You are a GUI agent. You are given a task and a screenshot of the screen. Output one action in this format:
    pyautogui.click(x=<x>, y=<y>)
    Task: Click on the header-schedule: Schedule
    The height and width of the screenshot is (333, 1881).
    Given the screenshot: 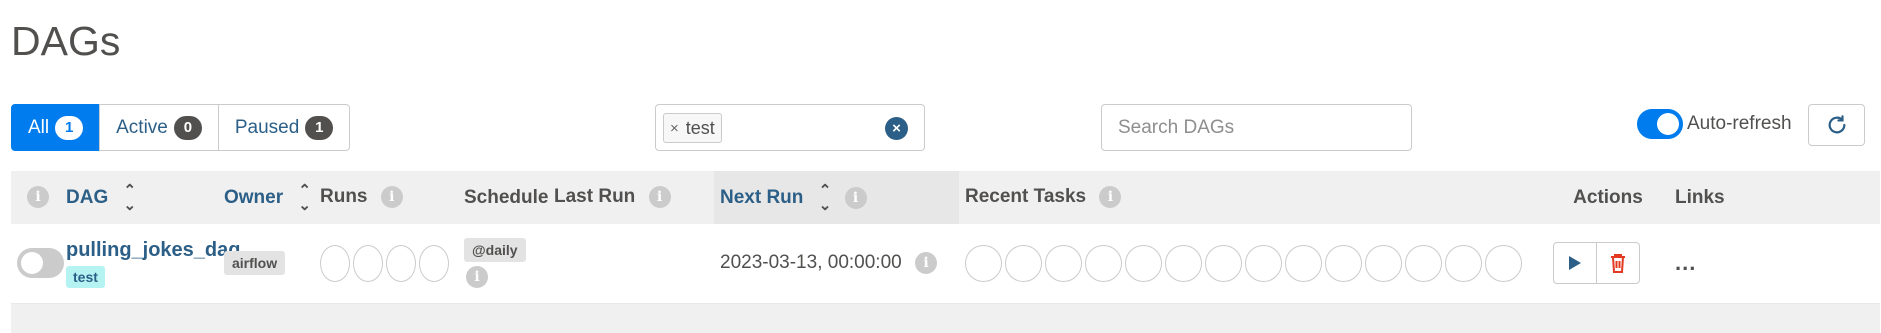 What is the action you would take?
    pyautogui.click(x=503, y=197)
    